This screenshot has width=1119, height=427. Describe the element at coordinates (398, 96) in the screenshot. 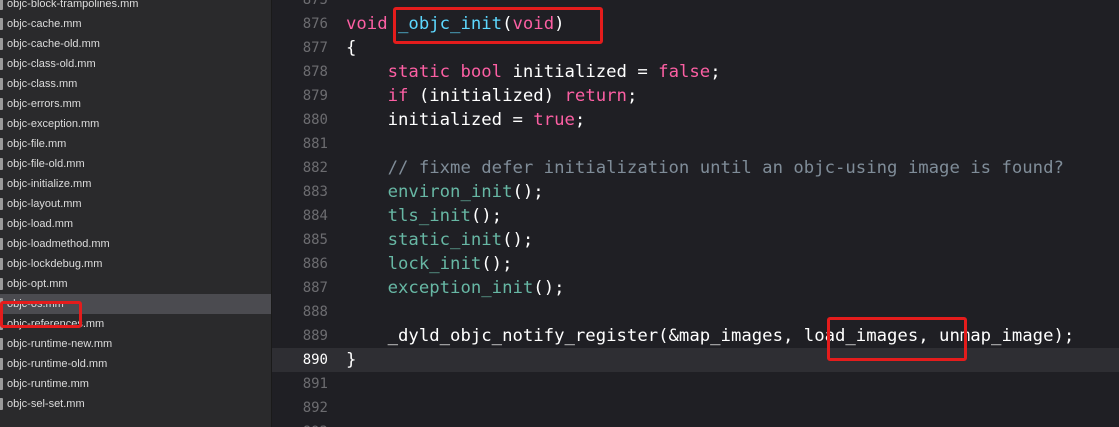

I see `code-token: if` at that location.